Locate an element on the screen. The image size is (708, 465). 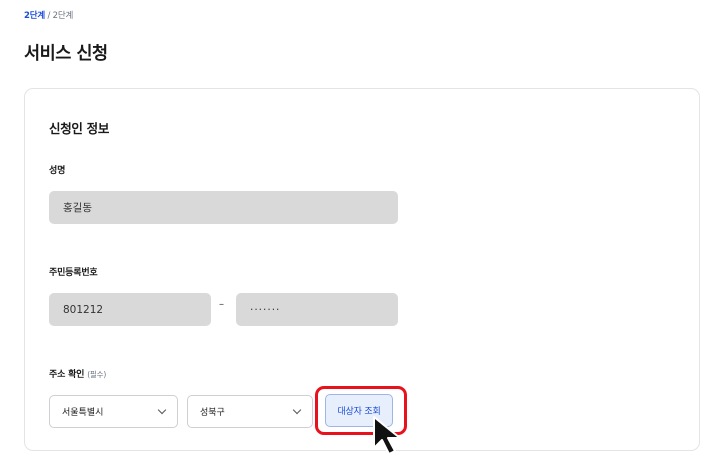
rrn-front-field: 801212 is located at coordinates (130, 309).